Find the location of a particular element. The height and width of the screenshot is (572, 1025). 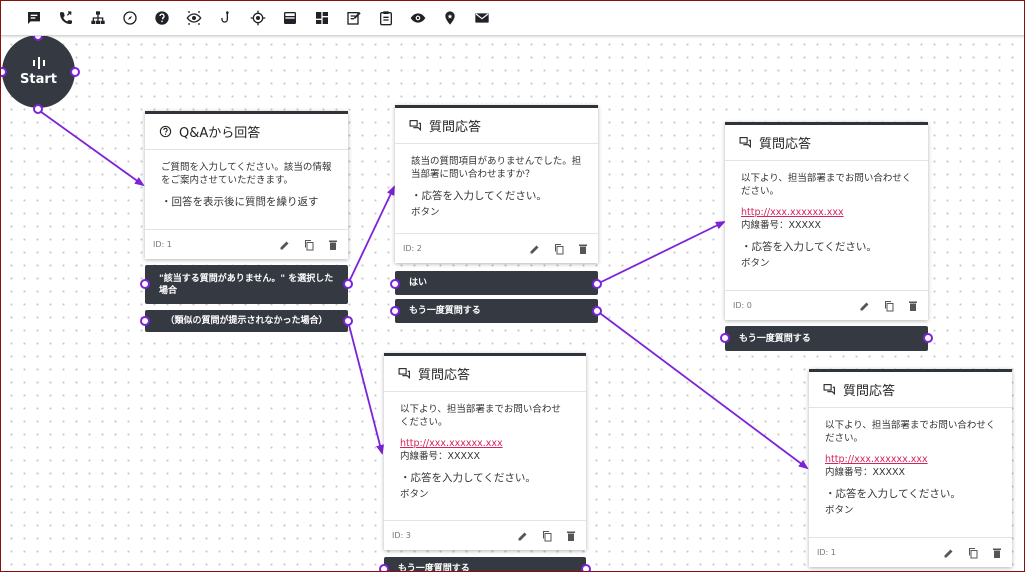

help-outline-icon is located at coordinates (165, 131).